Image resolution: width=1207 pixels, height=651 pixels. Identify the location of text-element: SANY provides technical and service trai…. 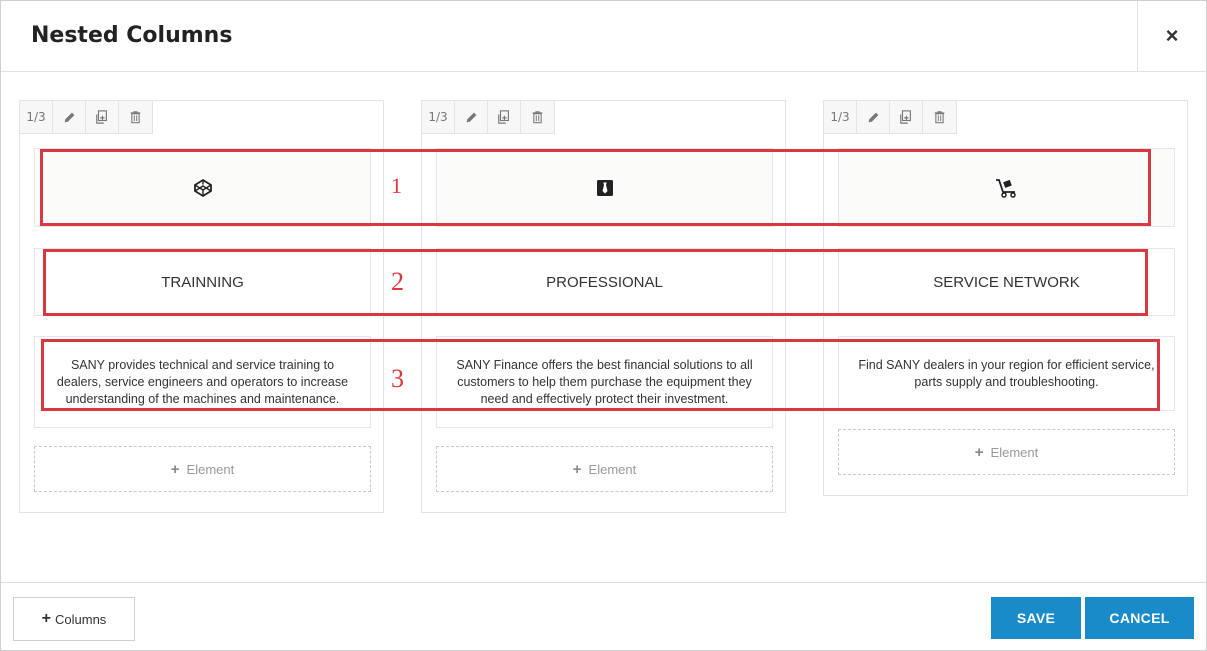
(202, 382).